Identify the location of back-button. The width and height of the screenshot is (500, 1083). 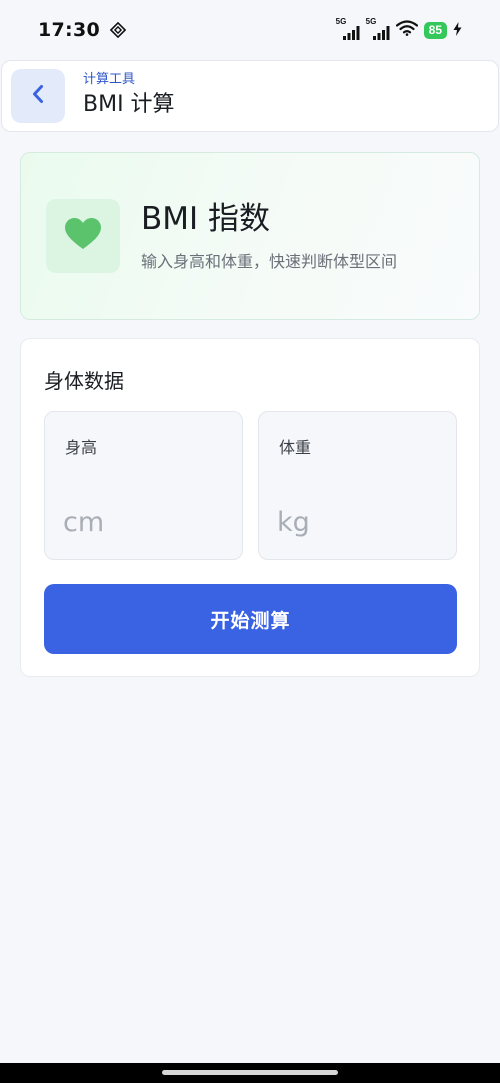
(38, 96).